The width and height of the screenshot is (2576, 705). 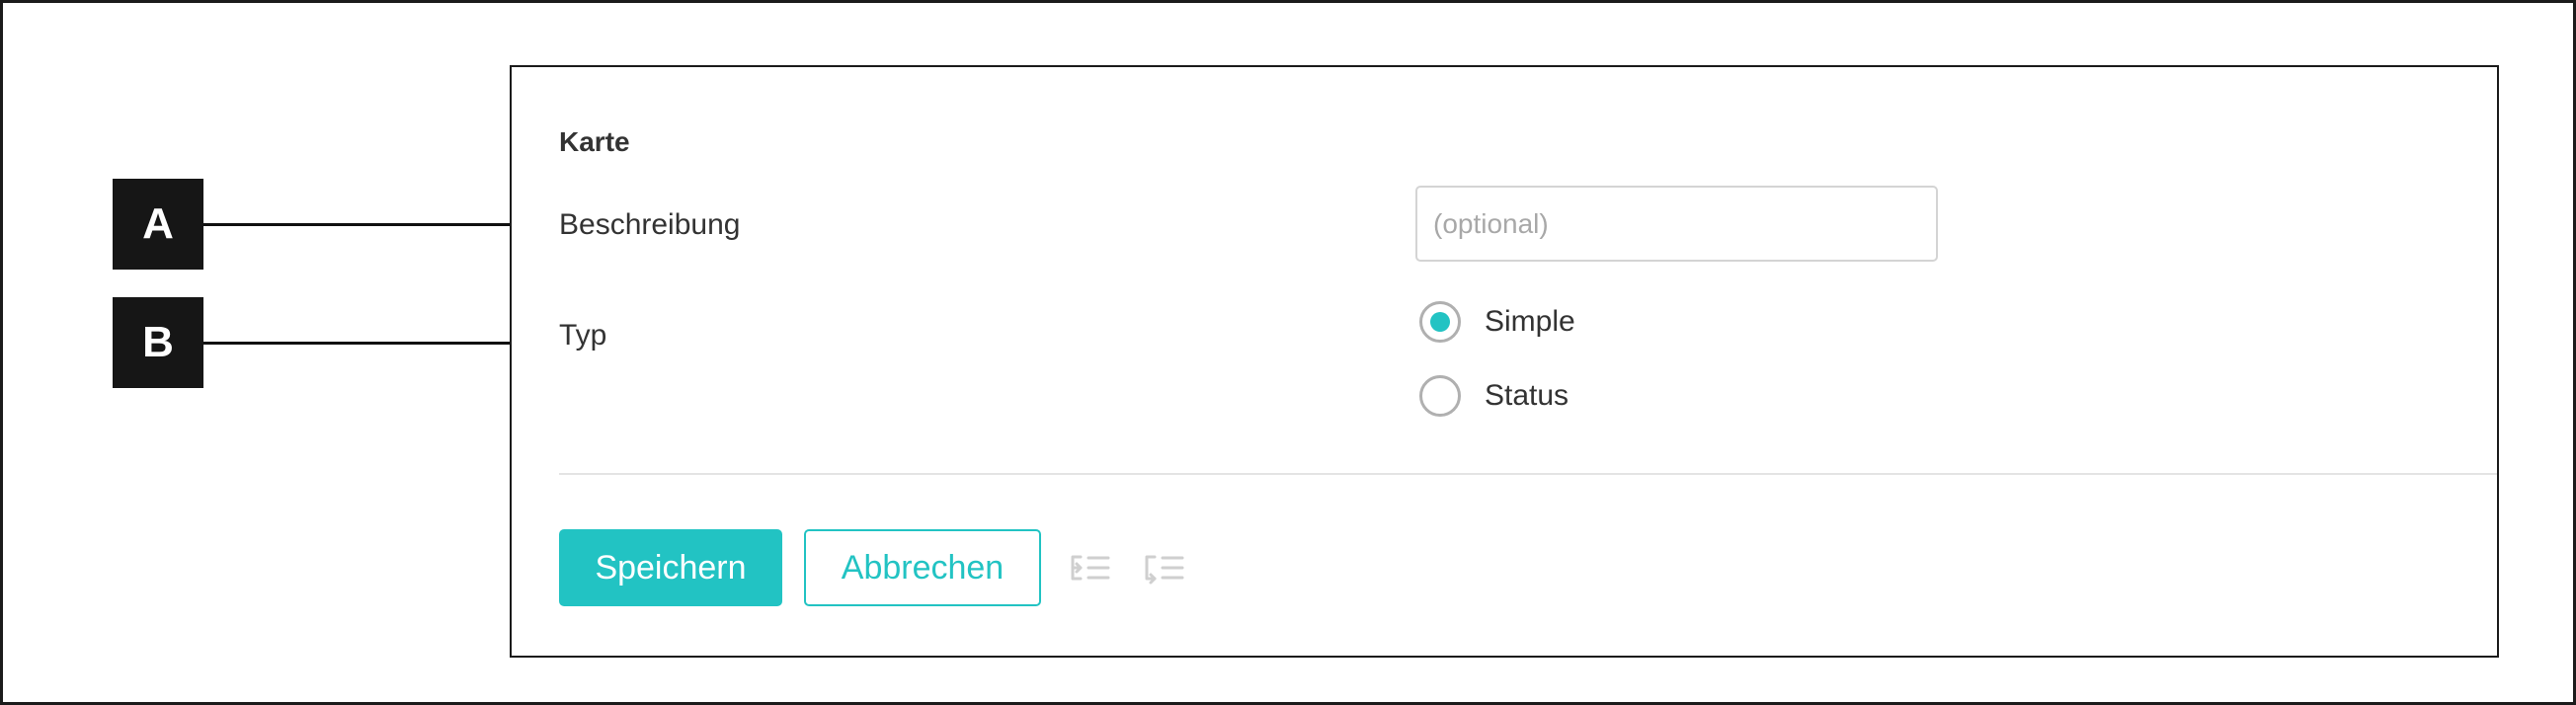 What do you see at coordinates (1440, 396) in the screenshot?
I see `radio-unchecked-icon` at bounding box center [1440, 396].